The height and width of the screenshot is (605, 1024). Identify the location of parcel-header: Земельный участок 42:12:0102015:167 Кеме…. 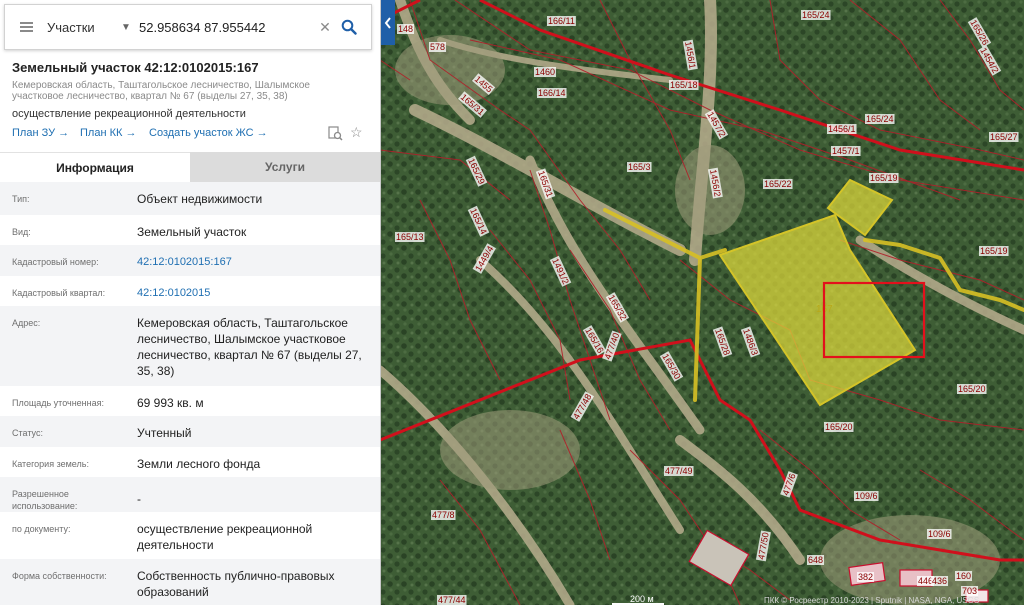
(192, 90).